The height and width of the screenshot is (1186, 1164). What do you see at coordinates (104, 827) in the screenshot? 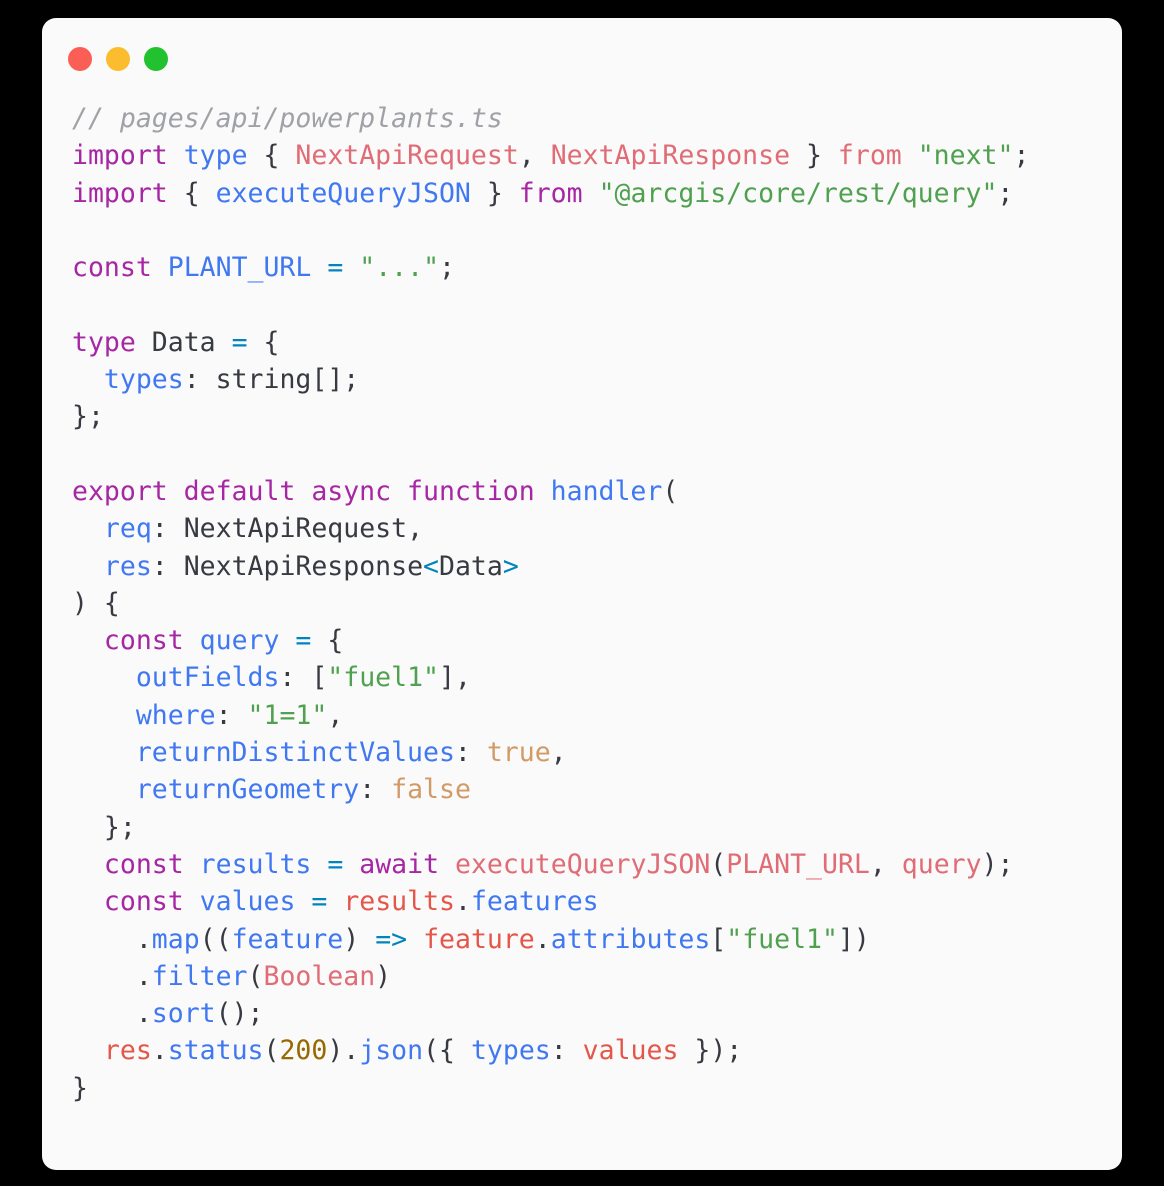
I see `code-token: };` at bounding box center [104, 827].